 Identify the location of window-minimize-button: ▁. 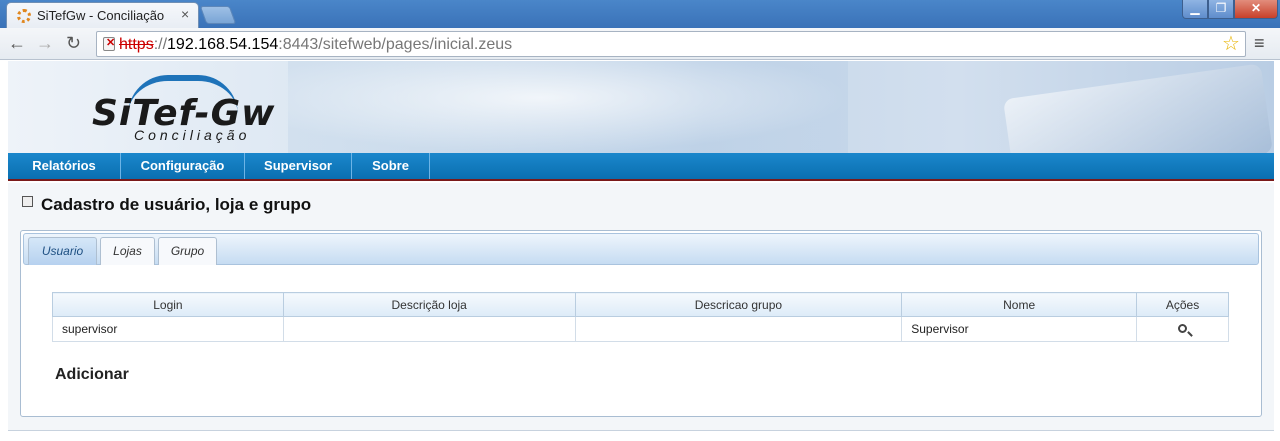
(1195, 9).